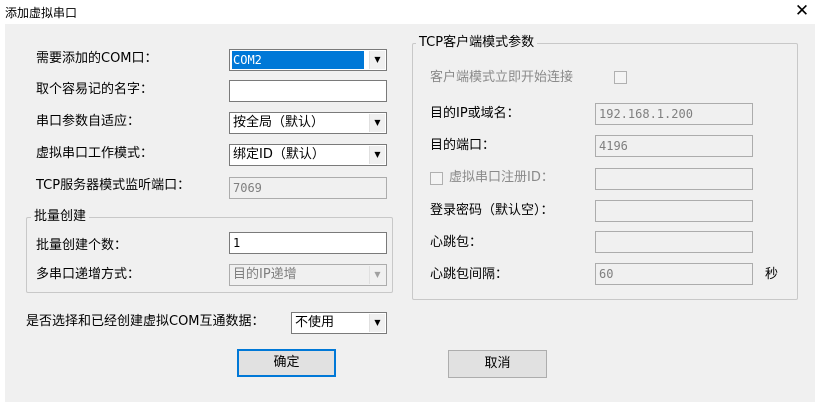  Describe the element at coordinates (308, 188) in the screenshot. I see `tcp-server-port-input: 7069` at that location.